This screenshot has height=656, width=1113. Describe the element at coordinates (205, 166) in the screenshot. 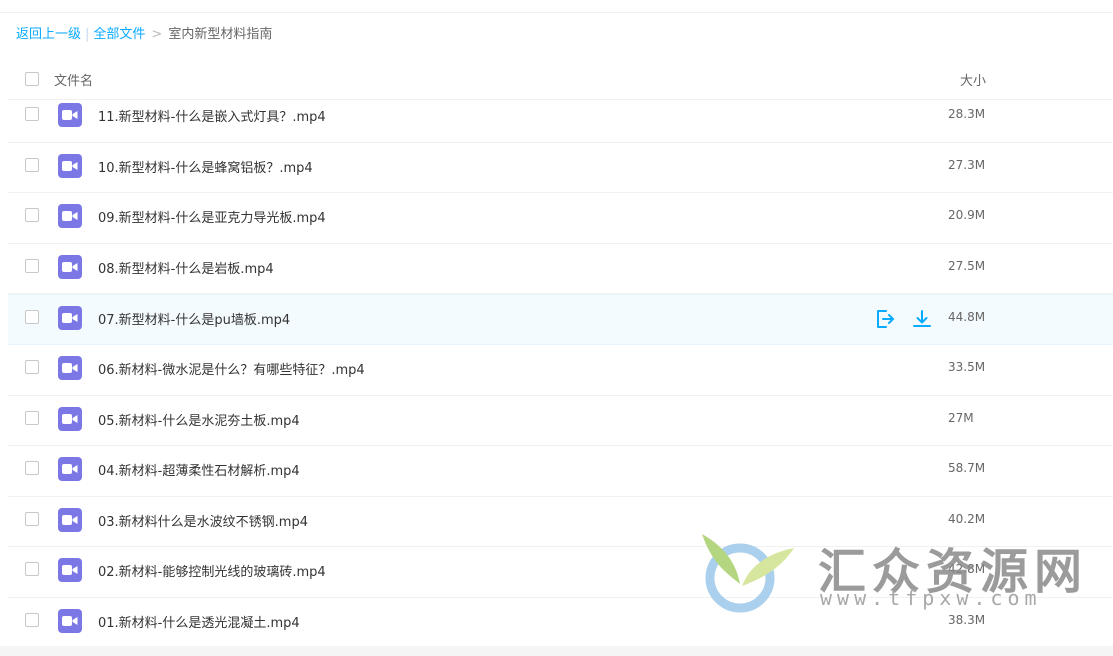

I see `file-name: 10.新型材料-什么是蜂窝铝板？.mp4` at that location.